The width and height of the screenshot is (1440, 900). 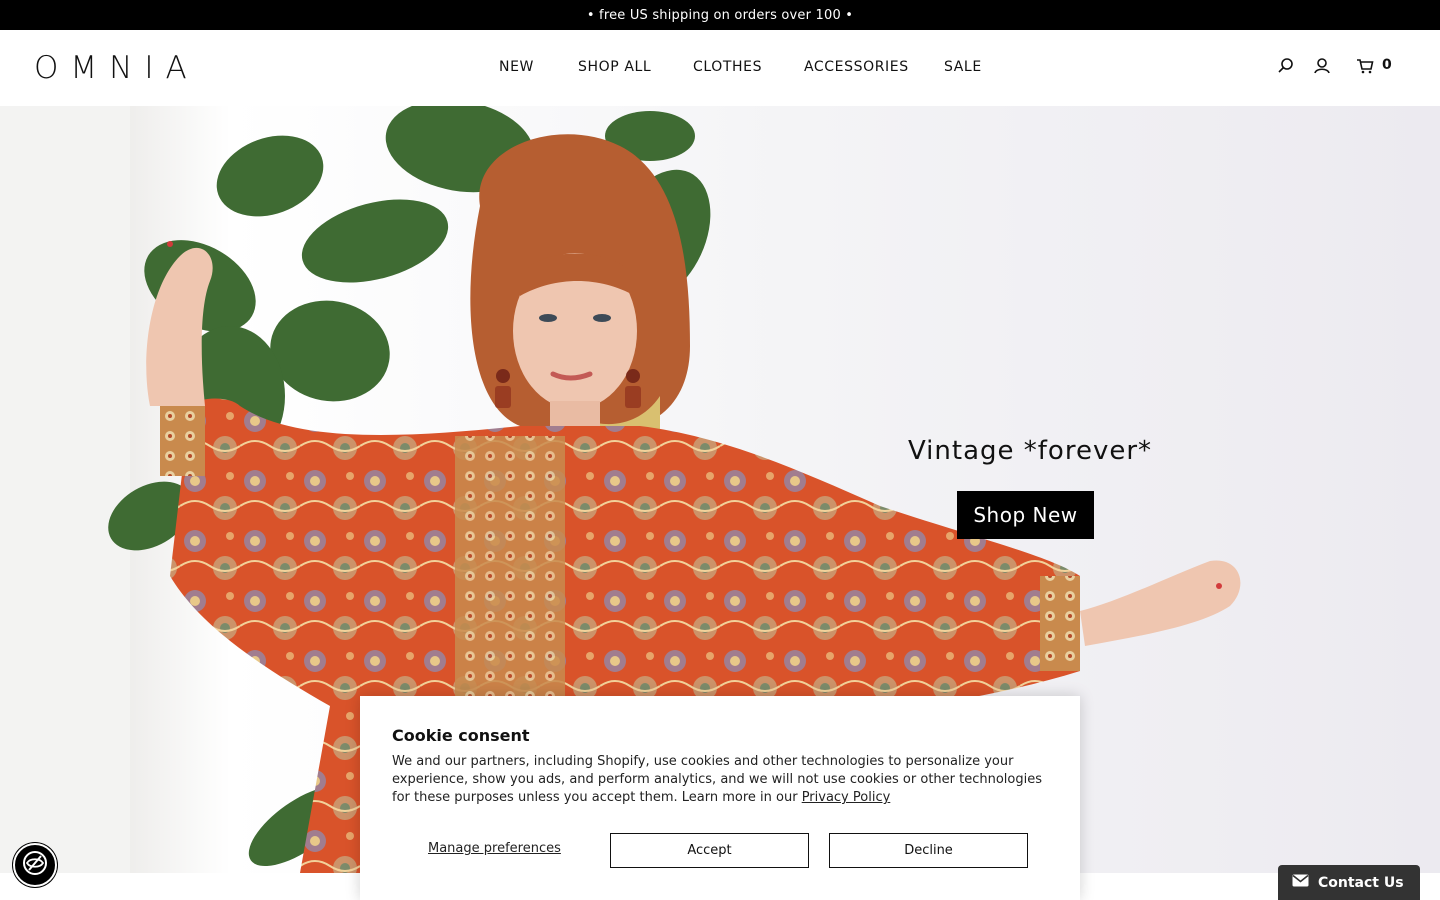 What do you see at coordinates (1361, 882) in the screenshot?
I see `contact-us-label: Contact Us` at bounding box center [1361, 882].